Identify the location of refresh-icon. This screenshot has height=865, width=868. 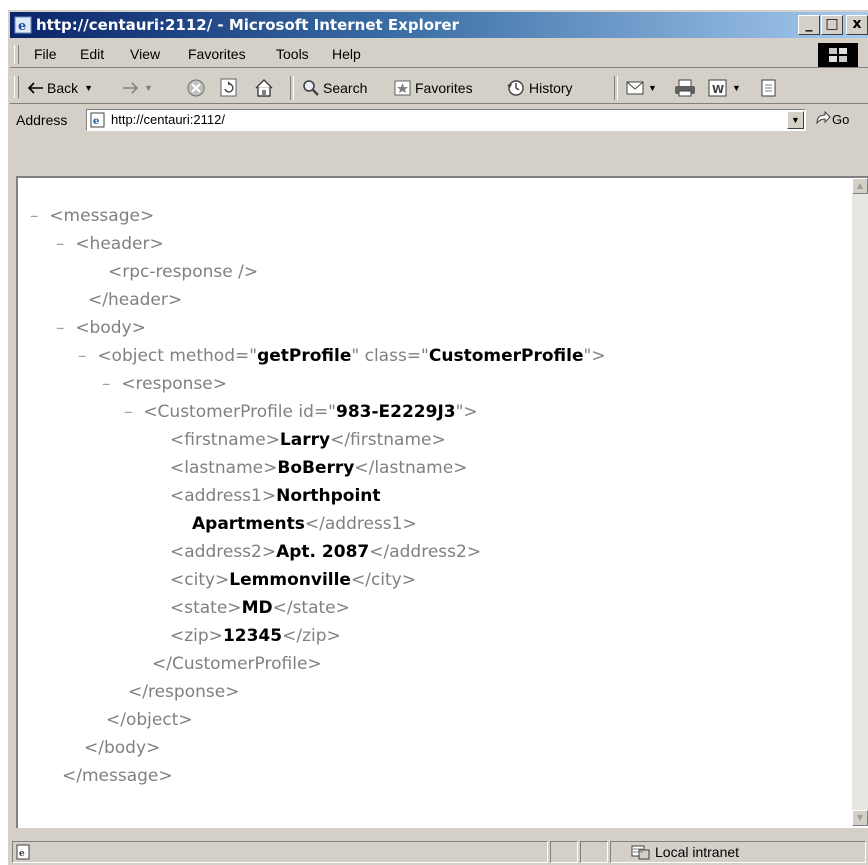
(228, 87).